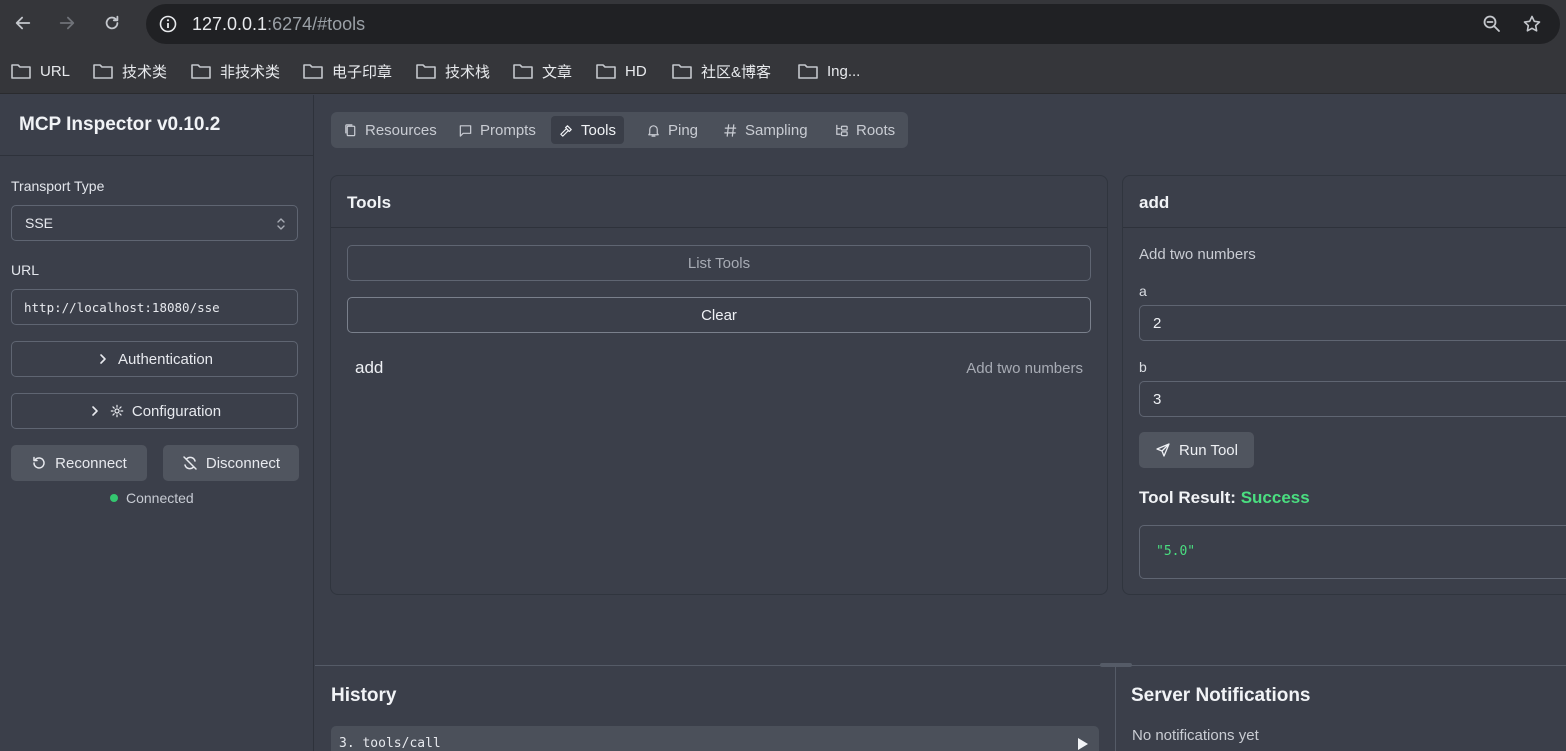 The height and width of the screenshot is (751, 1566). I want to click on play-icon, so click(1083, 744).